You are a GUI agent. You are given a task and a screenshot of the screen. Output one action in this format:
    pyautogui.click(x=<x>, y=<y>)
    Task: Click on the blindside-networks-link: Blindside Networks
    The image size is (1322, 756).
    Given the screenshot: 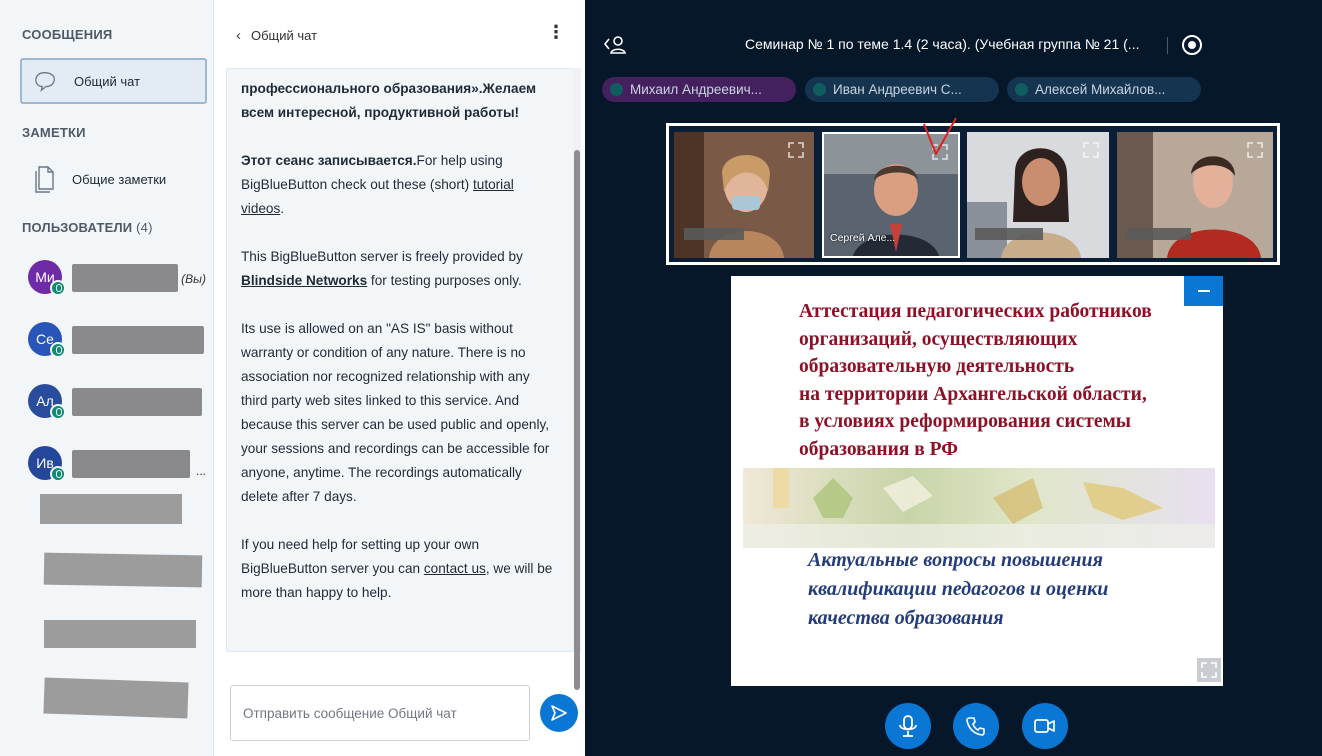 What is the action you would take?
    pyautogui.click(x=304, y=280)
    